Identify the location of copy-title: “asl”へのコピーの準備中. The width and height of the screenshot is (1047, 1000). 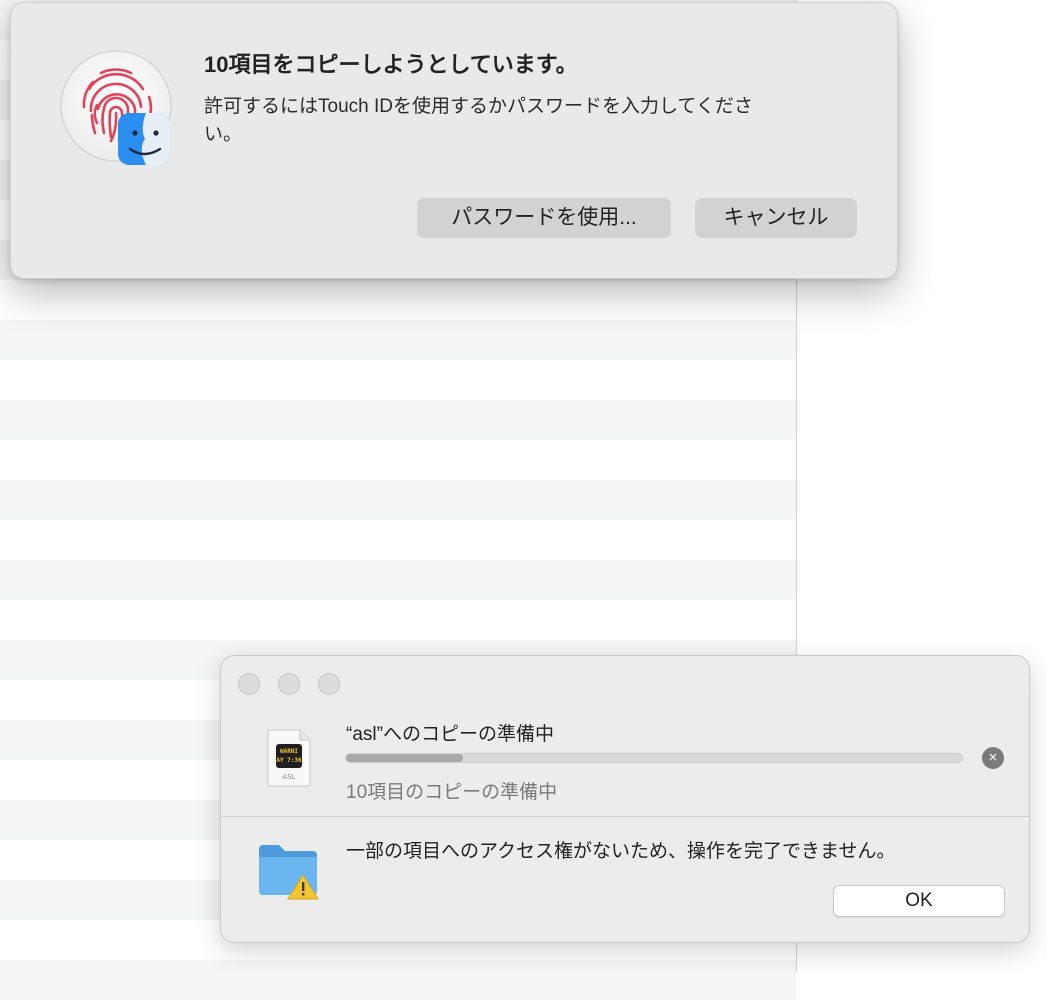
(450, 734).